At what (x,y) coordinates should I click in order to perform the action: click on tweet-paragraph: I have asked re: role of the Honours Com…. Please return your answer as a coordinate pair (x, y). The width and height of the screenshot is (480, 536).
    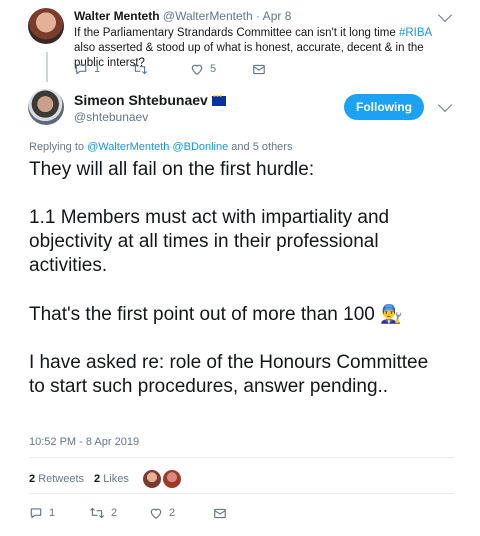
    Looking at the image, I should click on (229, 374).